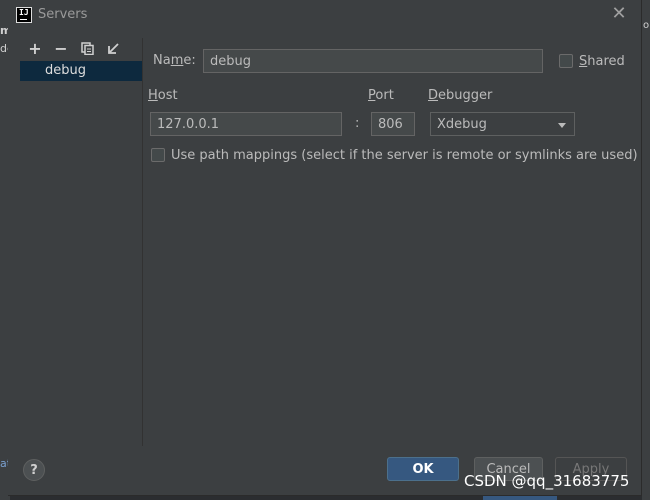 The width and height of the screenshot is (650, 500). What do you see at coordinates (423, 469) in the screenshot?
I see `ok-button: OK` at bounding box center [423, 469].